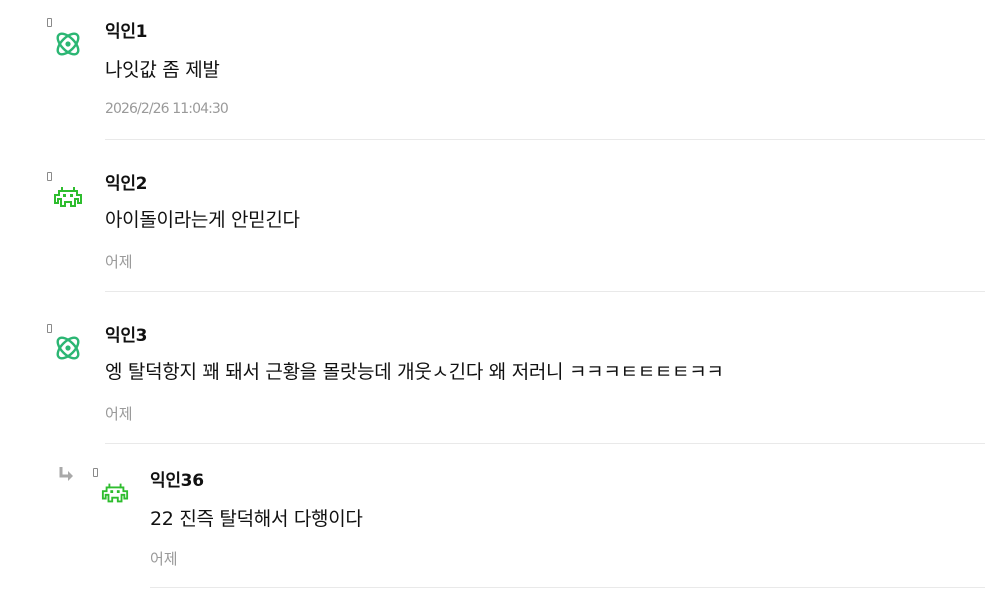 The image size is (985, 592). I want to click on comment-author: 익인3, so click(126, 333).